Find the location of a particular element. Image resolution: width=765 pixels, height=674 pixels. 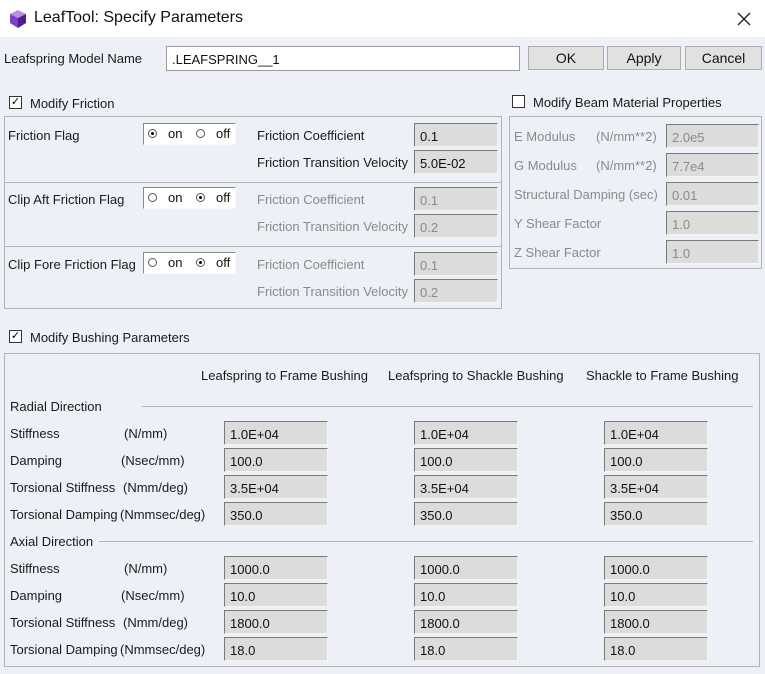

axial-damping-unit: (Nsec/mm) is located at coordinates (153, 595).